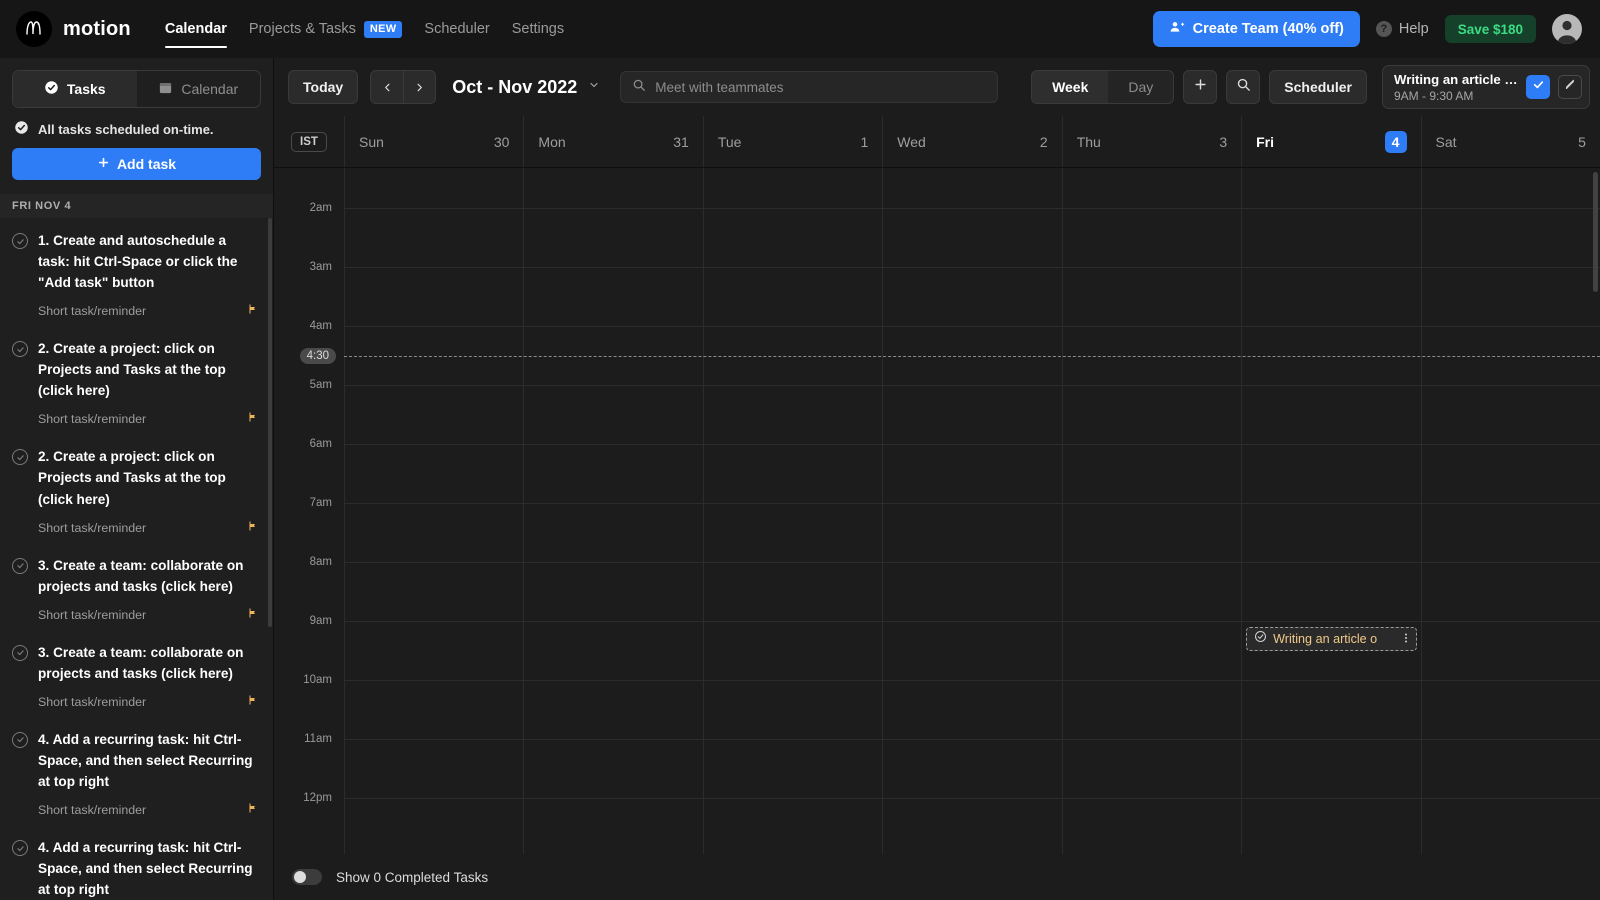 This screenshot has height=900, width=1600. Describe the element at coordinates (1510, 511) in the screenshot. I see `day-column-sat` at that location.